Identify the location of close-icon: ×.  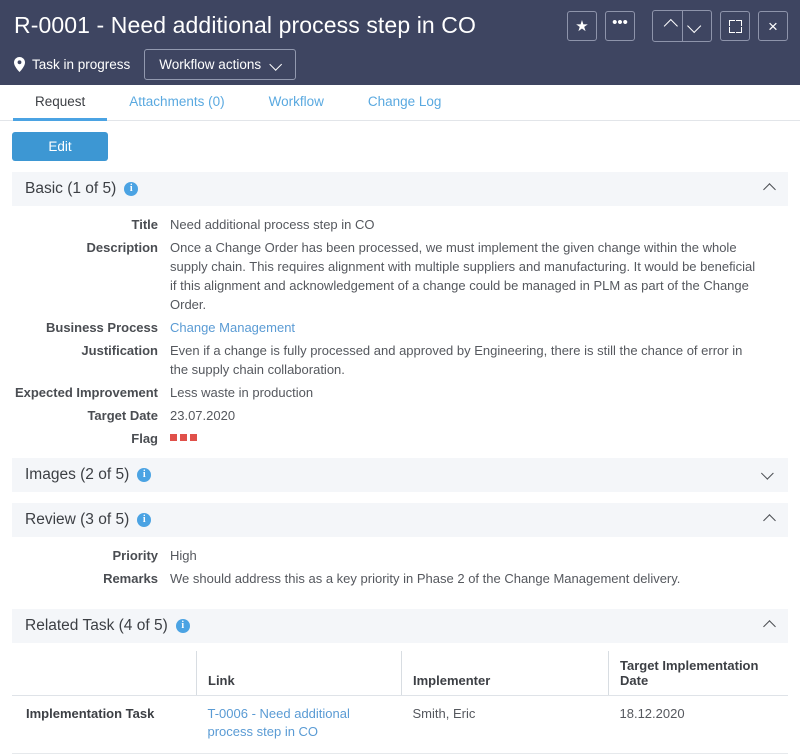
(773, 26).